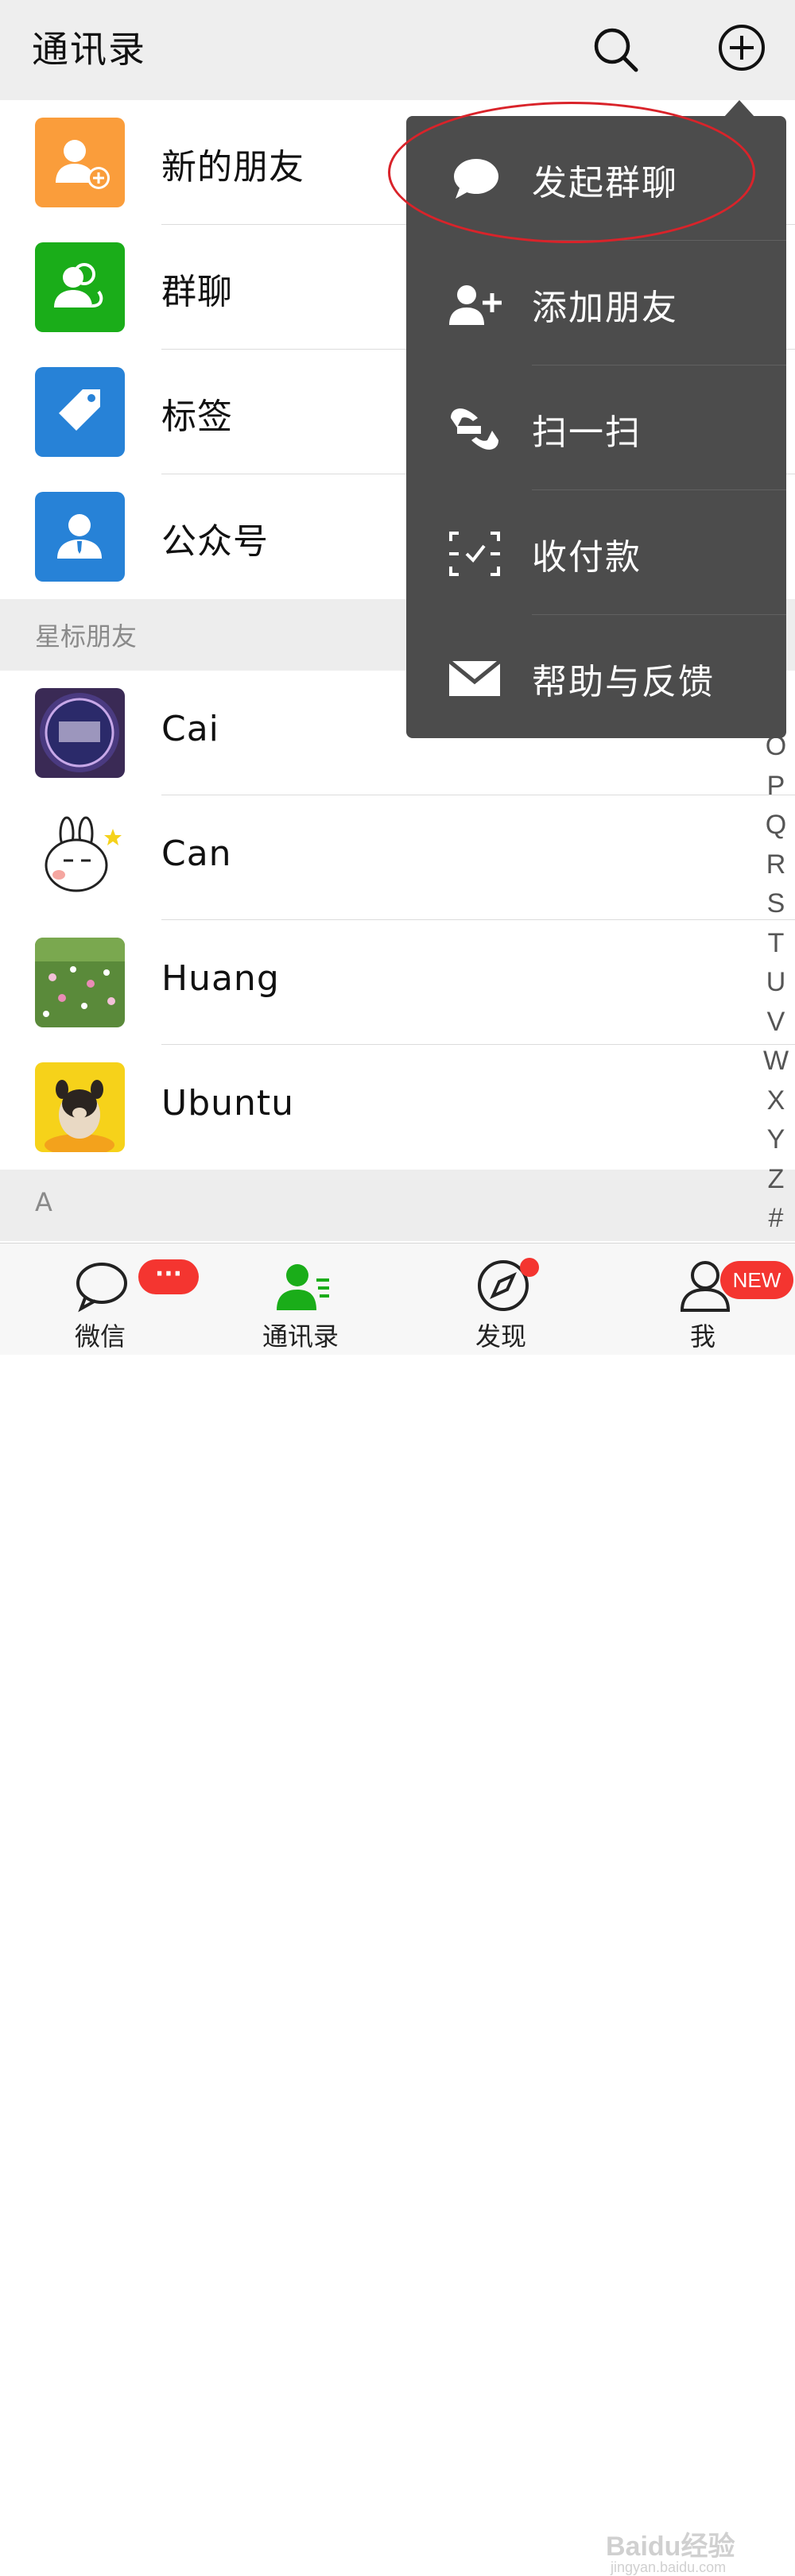 This screenshot has width=795, height=2576. What do you see at coordinates (80, 983) in the screenshot?
I see `huang-avatar` at bounding box center [80, 983].